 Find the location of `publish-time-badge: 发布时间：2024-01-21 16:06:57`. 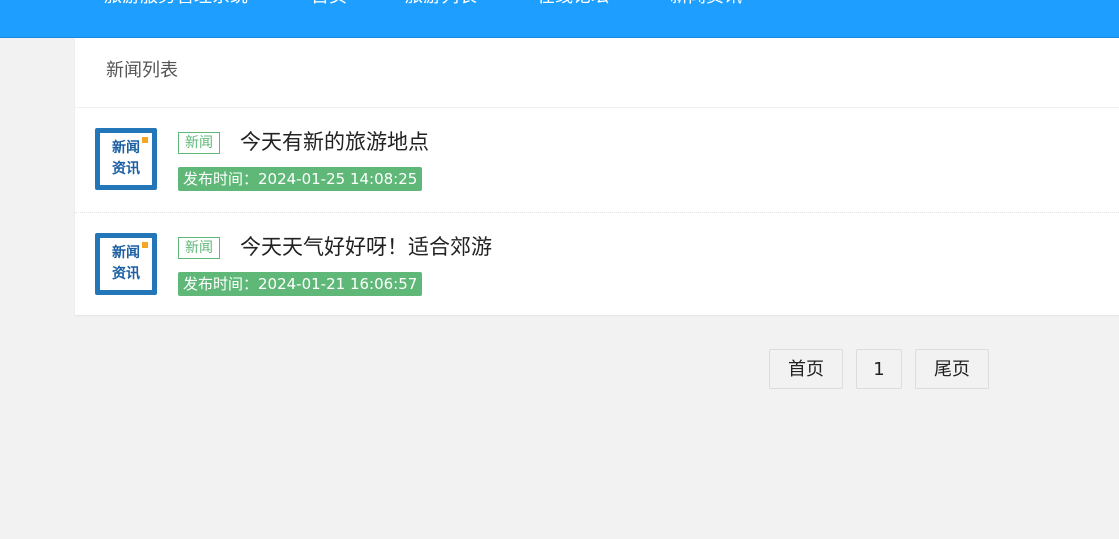

publish-time-badge: 发布时间：2024-01-21 16:06:57 is located at coordinates (300, 284).